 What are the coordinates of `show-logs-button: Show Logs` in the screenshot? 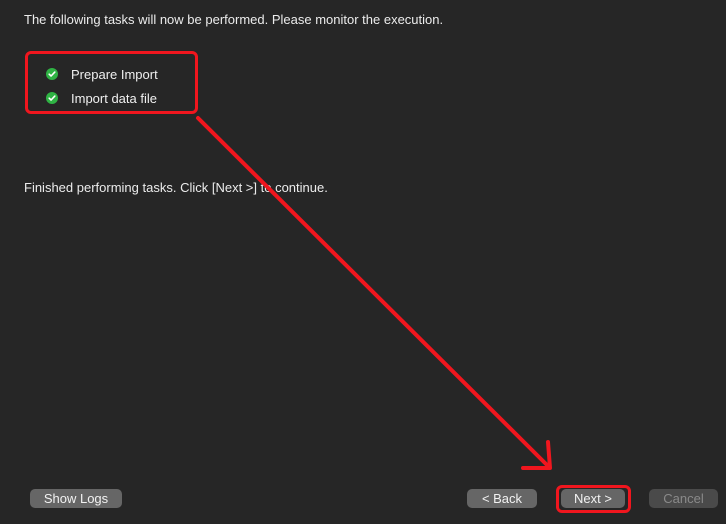 It's located at (76, 498).